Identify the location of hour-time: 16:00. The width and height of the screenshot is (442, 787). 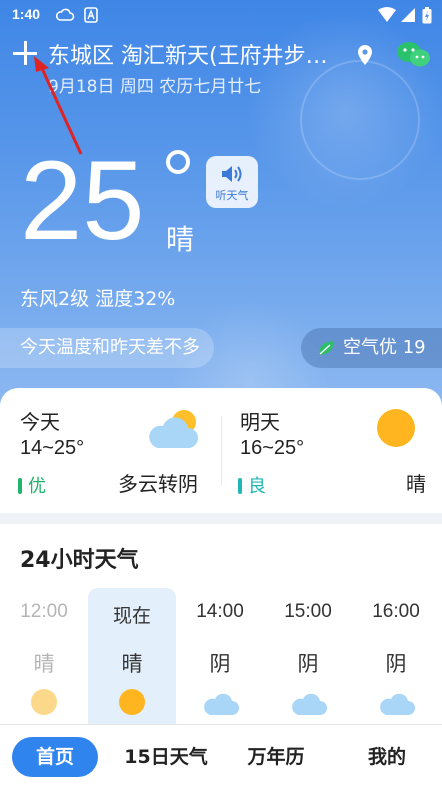
(396, 611).